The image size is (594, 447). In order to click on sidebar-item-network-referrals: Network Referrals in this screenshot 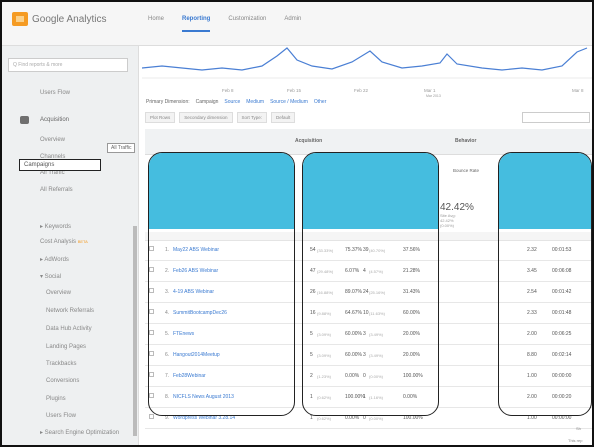, I will do `click(70, 311)`.